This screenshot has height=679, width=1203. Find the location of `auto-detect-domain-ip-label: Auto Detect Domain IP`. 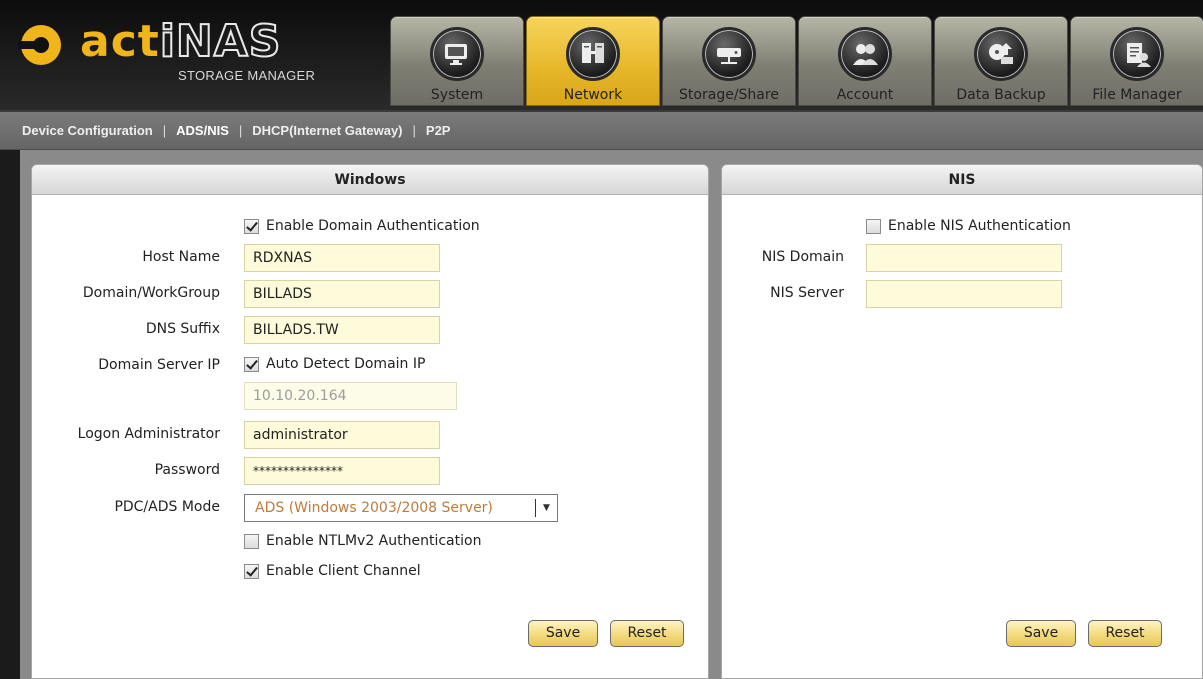

auto-detect-domain-ip-label: Auto Detect Domain IP is located at coordinates (346, 364).